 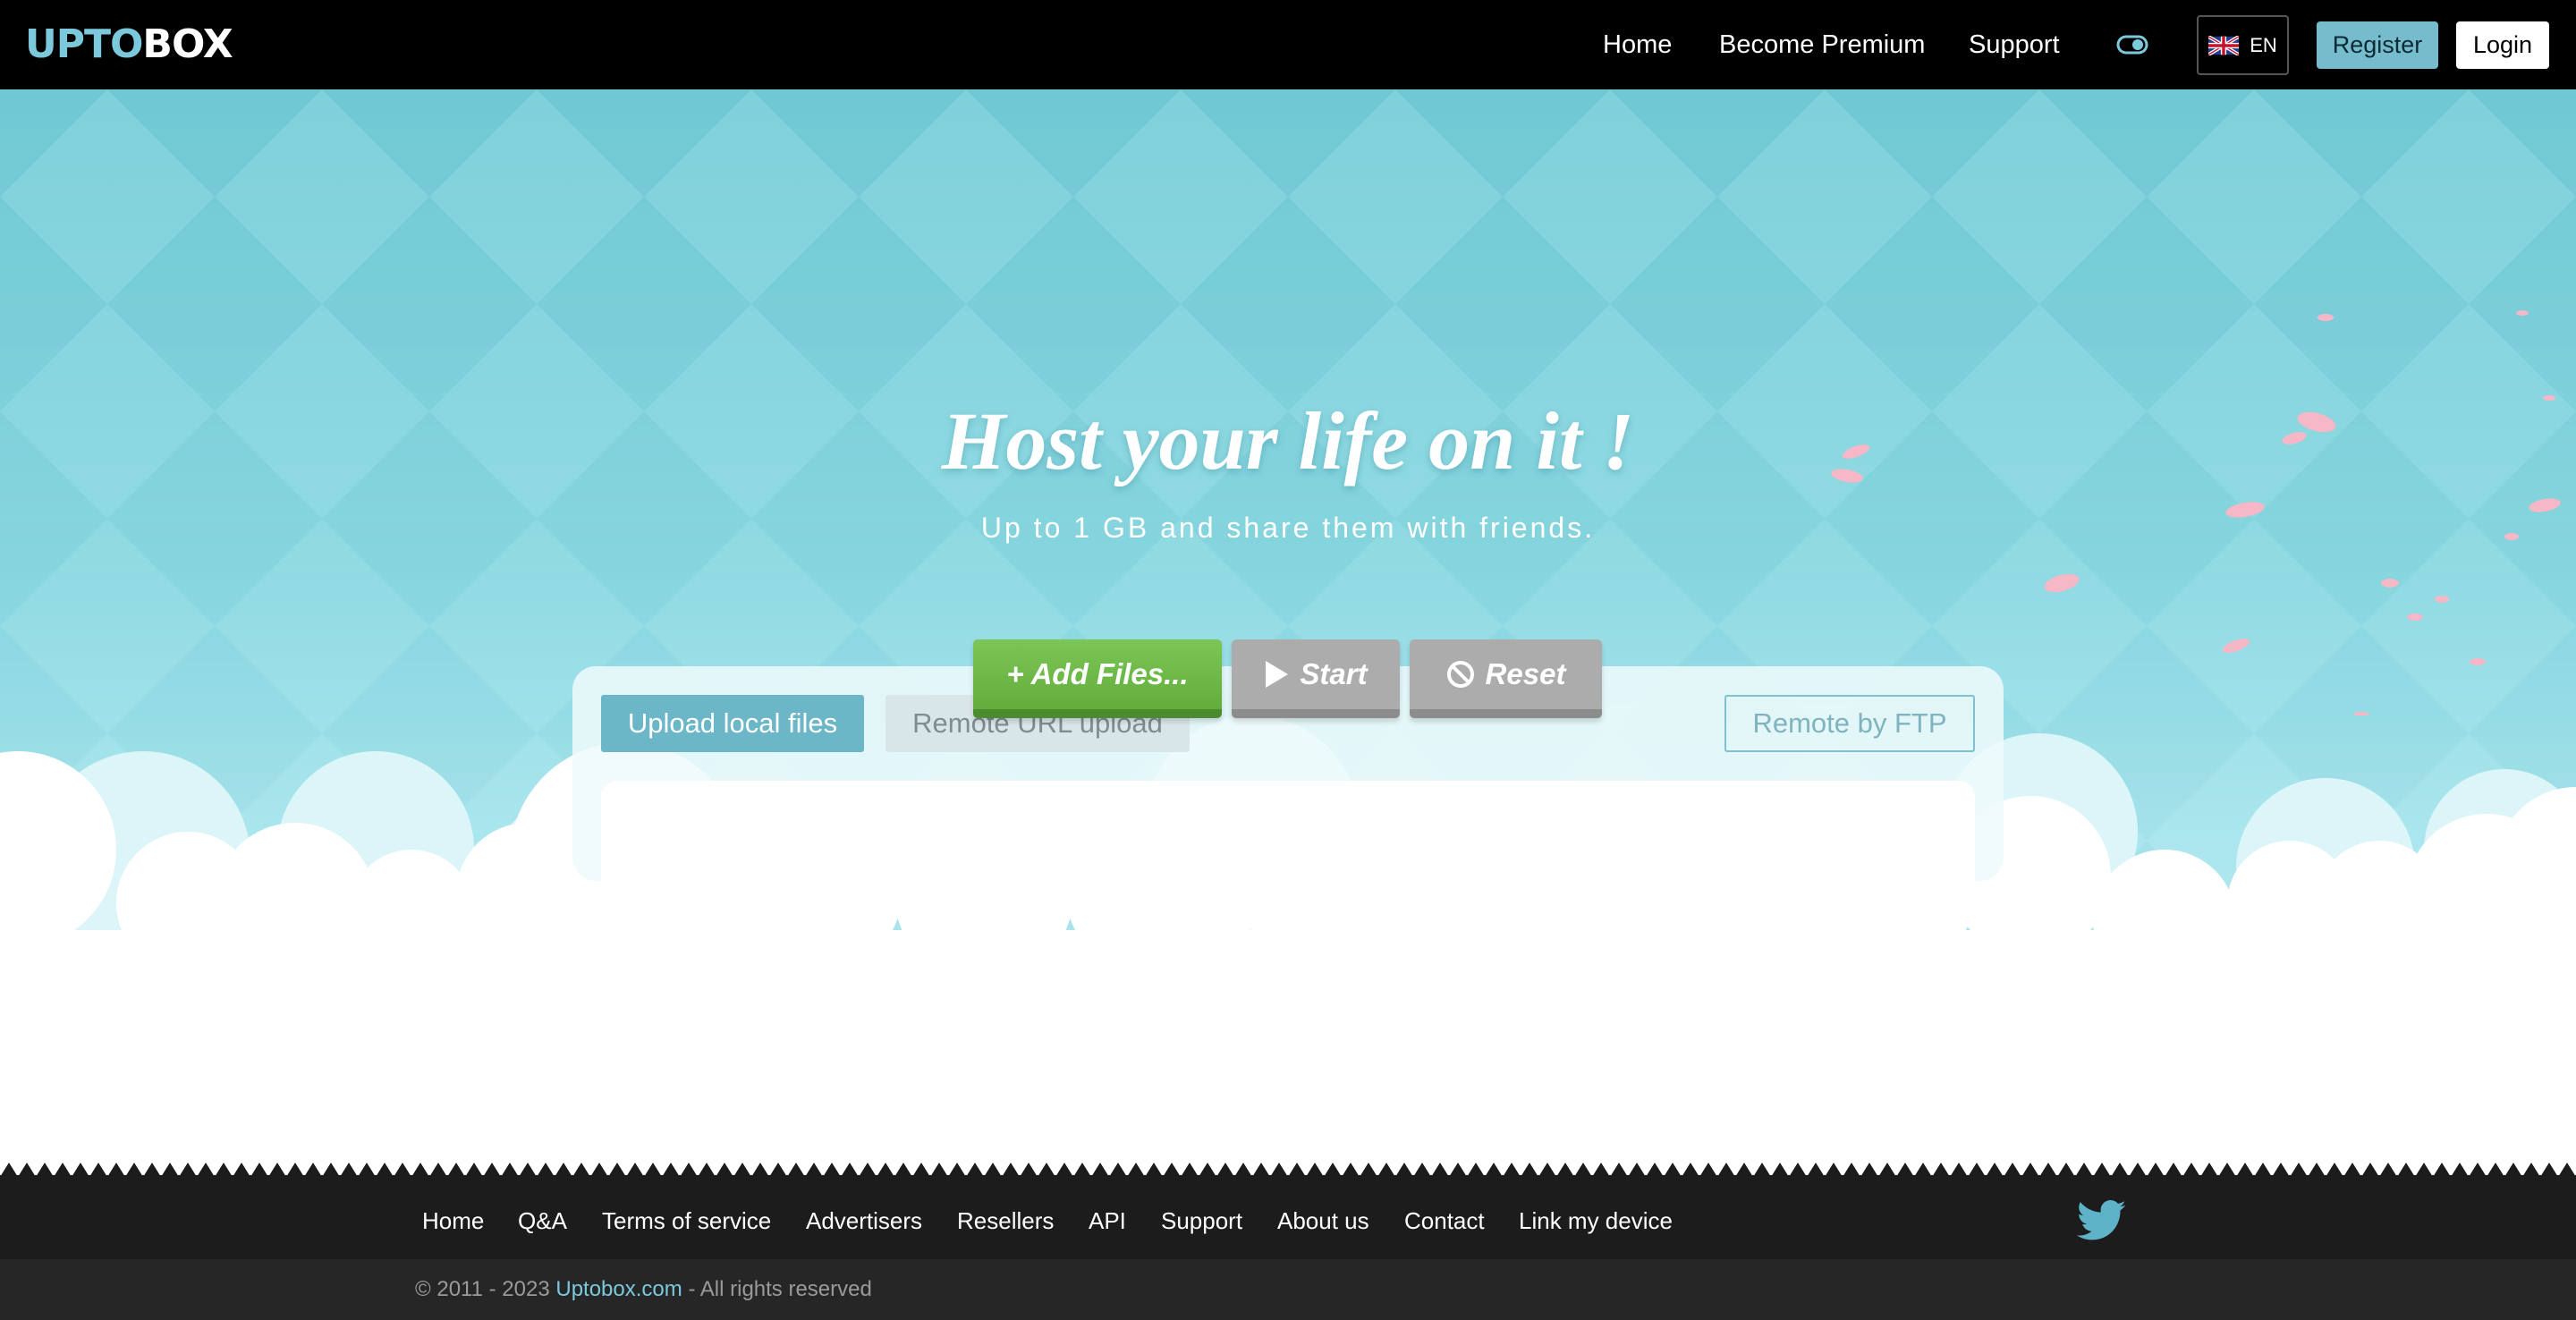 What do you see at coordinates (2014, 45) in the screenshot?
I see `nav-support-link: Support` at bounding box center [2014, 45].